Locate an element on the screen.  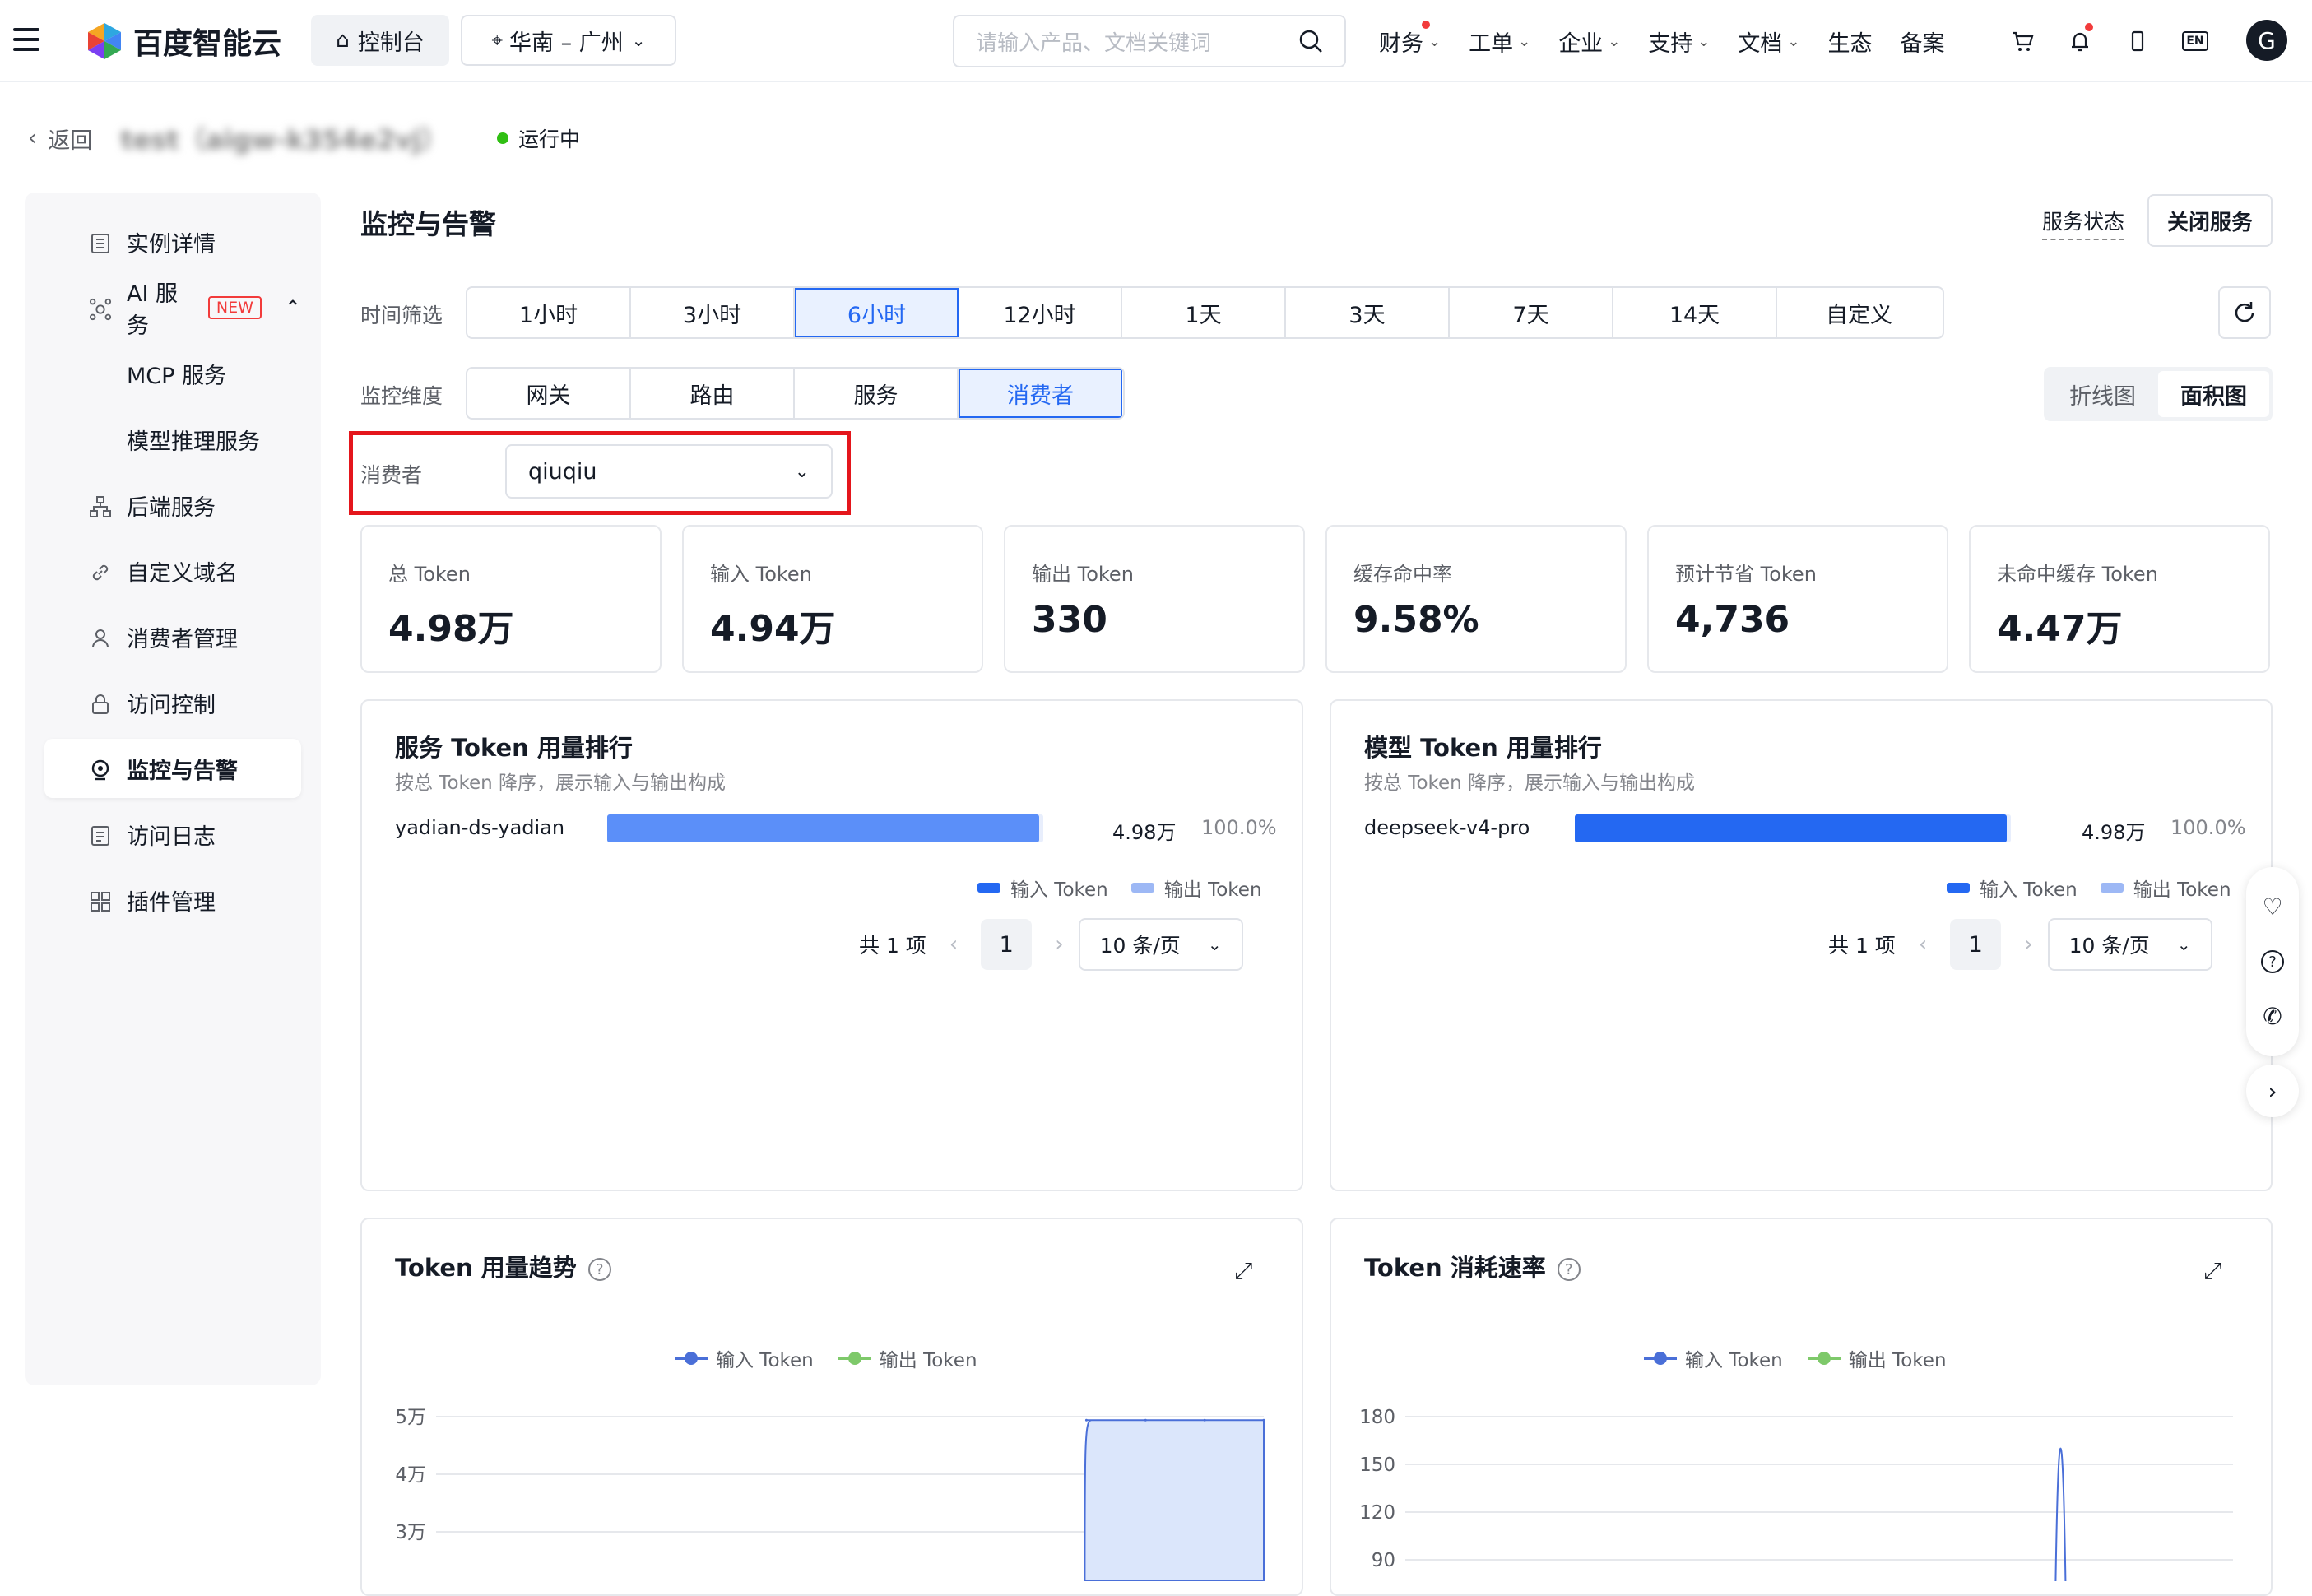
nav-docs: 文档 ⌄ is located at coordinates (1768, 42).